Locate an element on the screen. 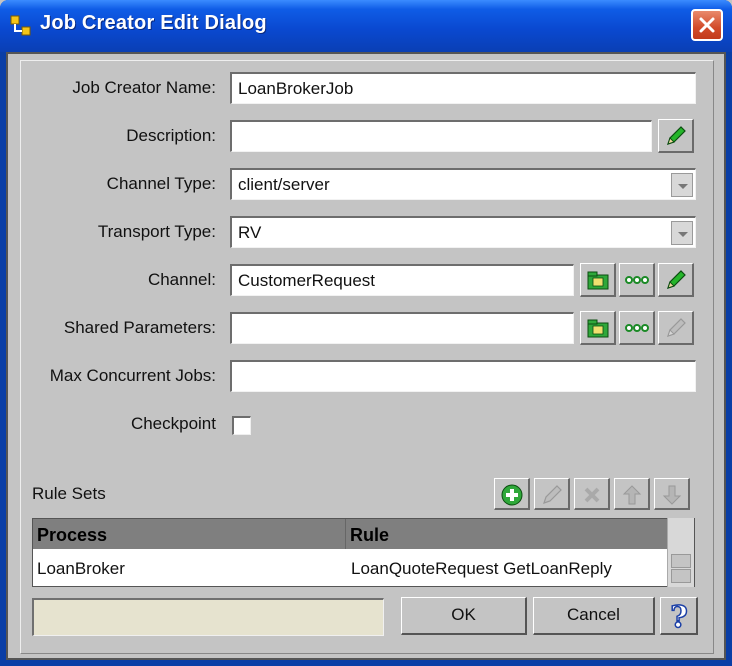 The width and height of the screenshot is (732, 666). scroll-up-icon is located at coordinates (681, 561).